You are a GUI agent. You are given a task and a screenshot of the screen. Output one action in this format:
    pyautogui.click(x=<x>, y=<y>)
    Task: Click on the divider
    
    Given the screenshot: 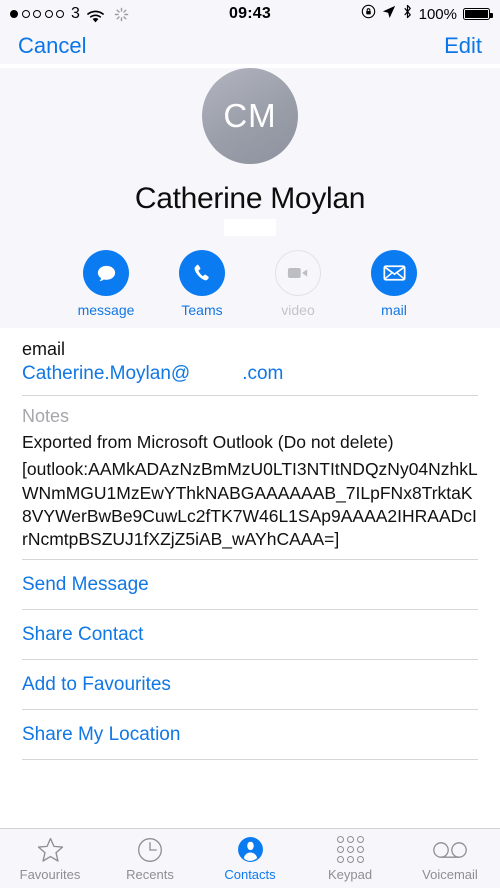 What is the action you would take?
    pyautogui.click(x=250, y=760)
    